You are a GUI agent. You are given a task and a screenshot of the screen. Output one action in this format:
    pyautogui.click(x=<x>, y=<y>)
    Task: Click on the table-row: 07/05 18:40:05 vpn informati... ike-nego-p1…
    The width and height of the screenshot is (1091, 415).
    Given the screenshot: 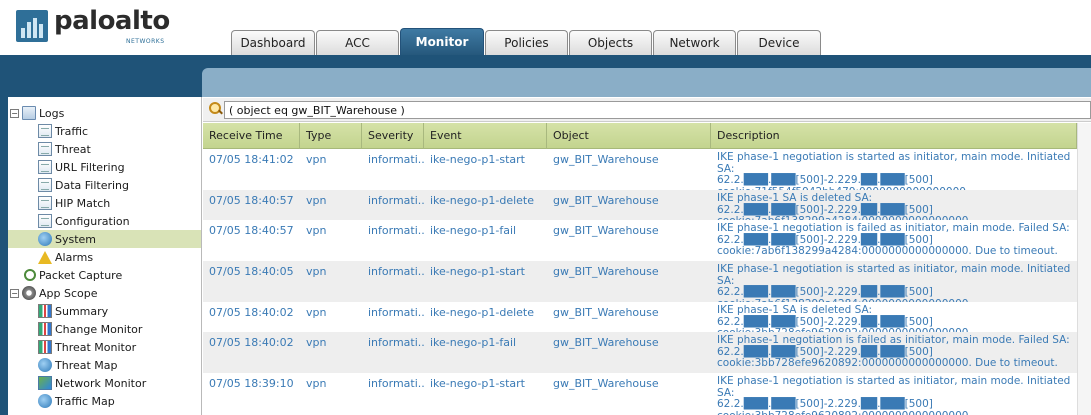 What is the action you would take?
    pyautogui.click(x=647, y=285)
    